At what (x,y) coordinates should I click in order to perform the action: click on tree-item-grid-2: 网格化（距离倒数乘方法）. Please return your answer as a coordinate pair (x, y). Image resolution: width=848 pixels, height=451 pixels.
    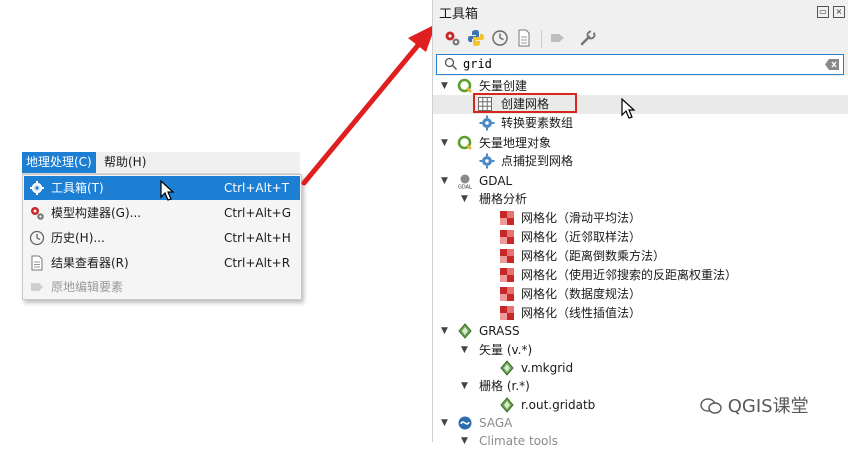
    Looking at the image, I should click on (640, 256).